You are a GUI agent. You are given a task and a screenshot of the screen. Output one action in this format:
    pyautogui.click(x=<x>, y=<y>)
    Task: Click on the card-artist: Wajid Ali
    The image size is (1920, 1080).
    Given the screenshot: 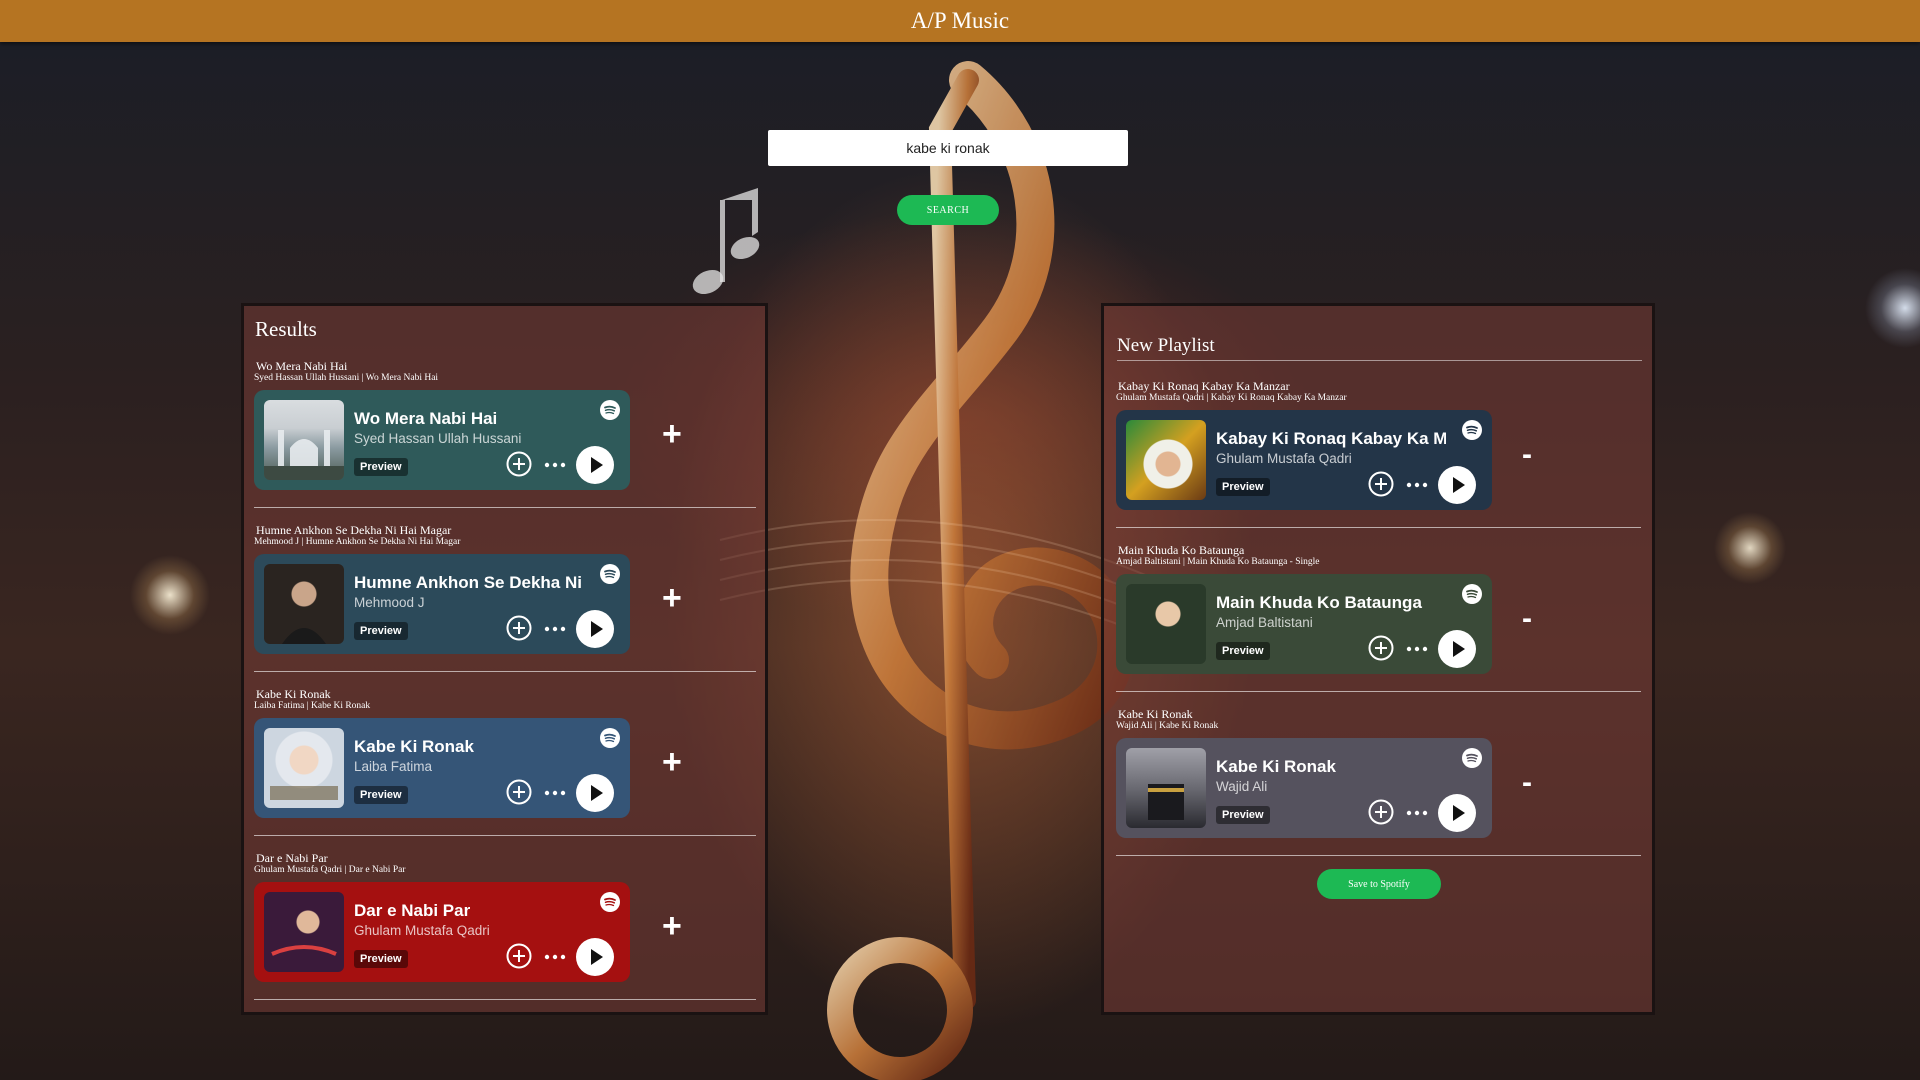 What is the action you would take?
    pyautogui.click(x=1241, y=786)
    